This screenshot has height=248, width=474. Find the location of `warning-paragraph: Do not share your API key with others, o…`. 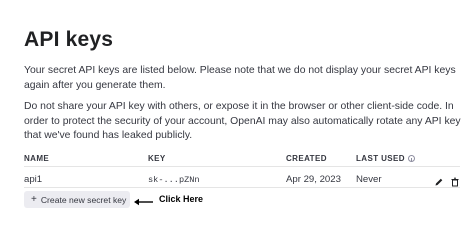

warning-paragraph: Do not share your API key with others, o… is located at coordinates (242, 121).